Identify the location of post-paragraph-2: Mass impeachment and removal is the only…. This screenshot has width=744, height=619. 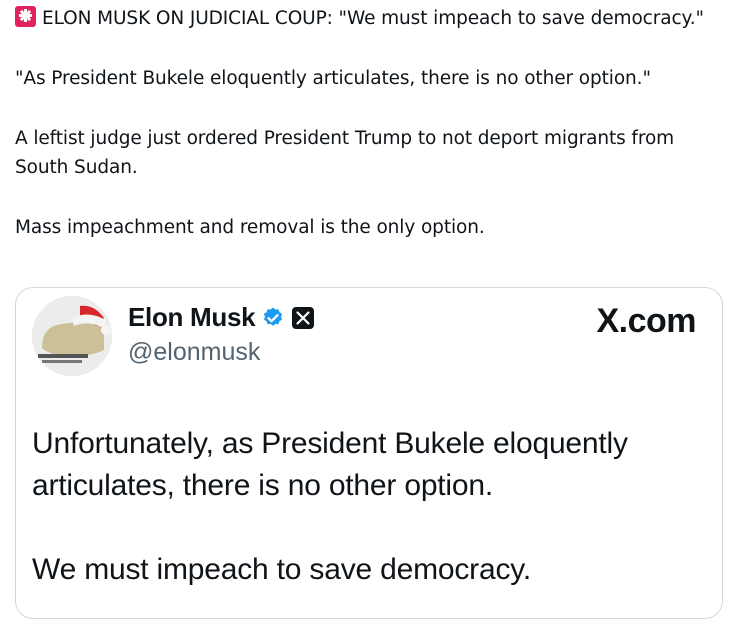
(250, 227).